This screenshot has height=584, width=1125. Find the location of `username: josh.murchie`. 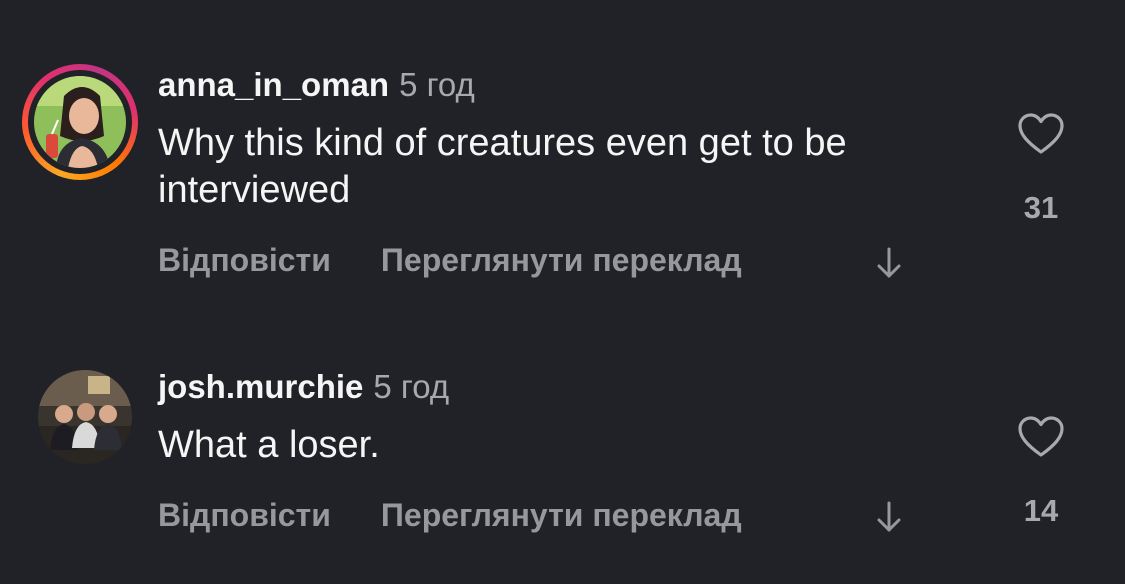

username: josh.murchie is located at coordinates (260, 386).